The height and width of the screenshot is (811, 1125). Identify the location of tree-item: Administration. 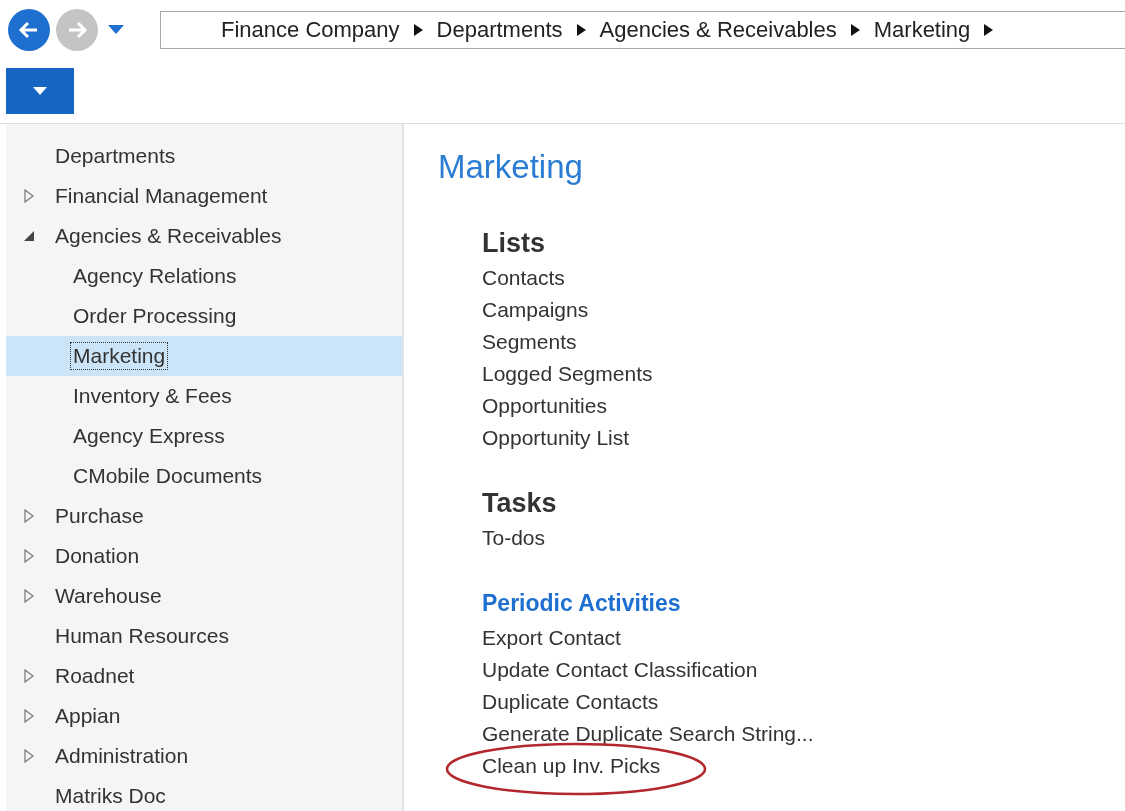
(122, 756).